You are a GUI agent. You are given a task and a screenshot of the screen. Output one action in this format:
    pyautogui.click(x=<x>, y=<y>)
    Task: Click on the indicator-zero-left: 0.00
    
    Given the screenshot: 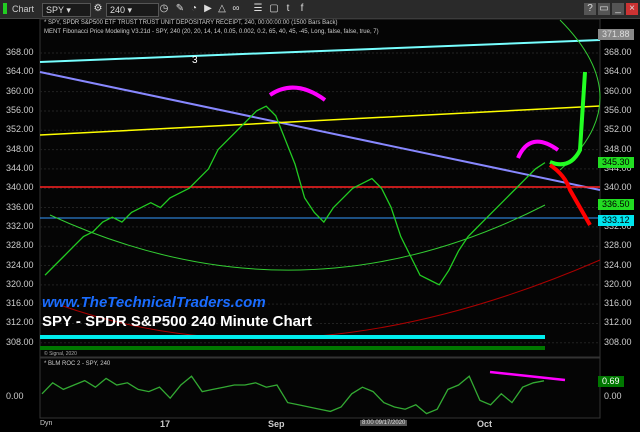 What is the action you would take?
    pyautogui.click(x=15, y=396)
    